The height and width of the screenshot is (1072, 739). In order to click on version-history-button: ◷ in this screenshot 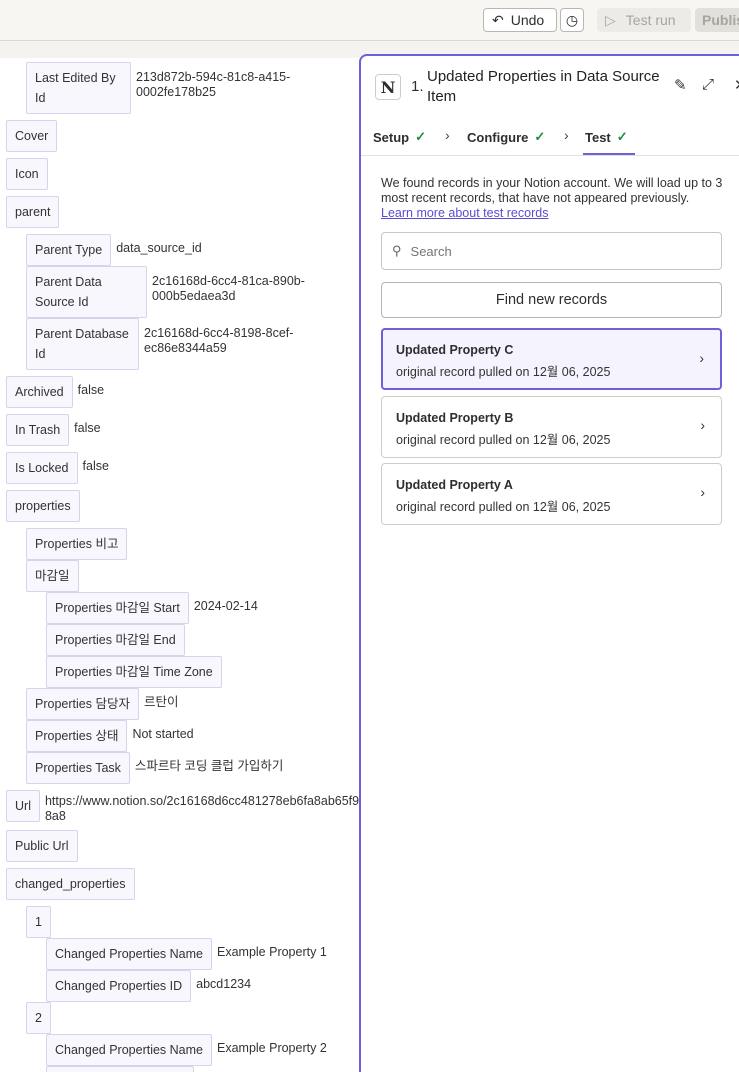, I will do `click(572, 20)`.